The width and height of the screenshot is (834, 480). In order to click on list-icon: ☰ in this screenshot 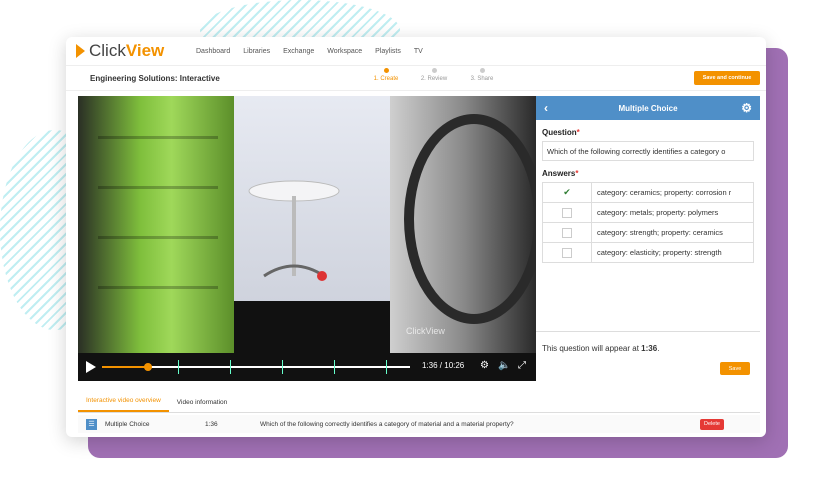, I will do `click(91, 424)`.